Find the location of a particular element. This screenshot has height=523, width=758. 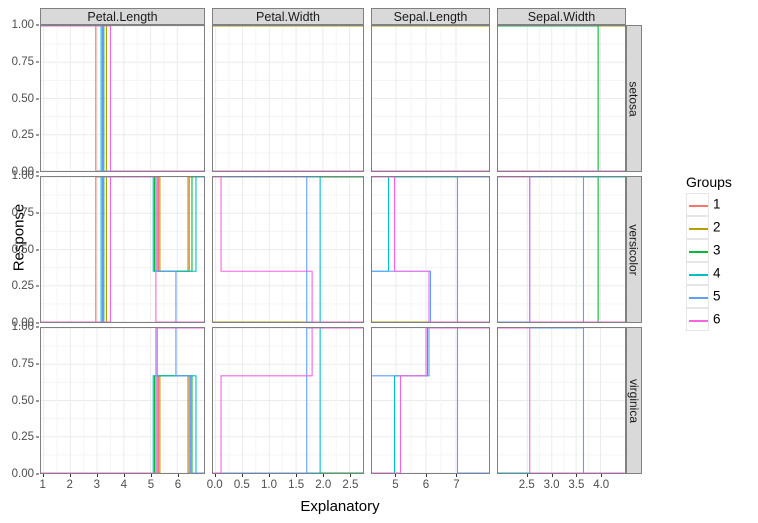

x-tick-label: 1 is located at coordinates (42, 485).